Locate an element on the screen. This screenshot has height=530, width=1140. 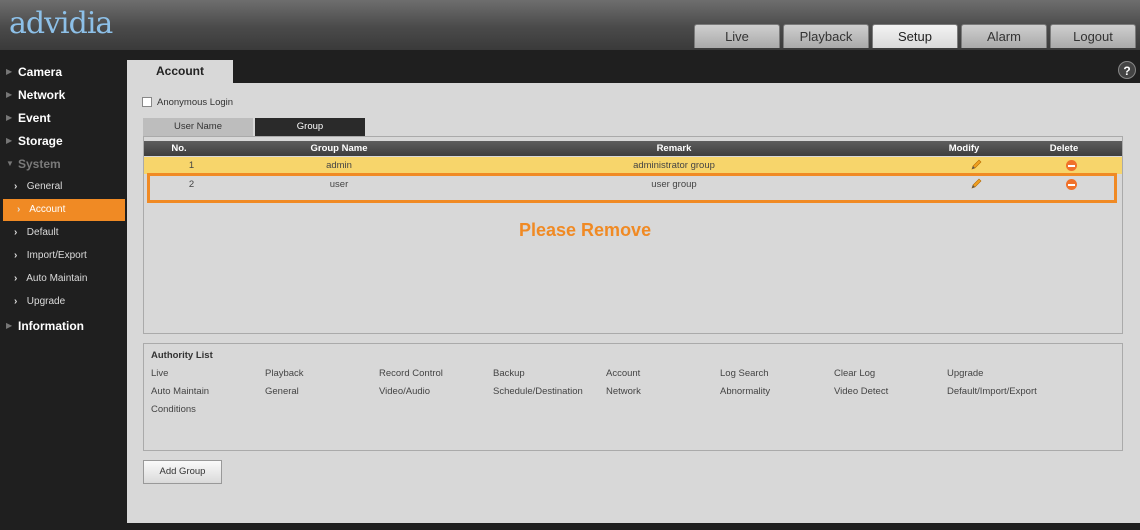
sidebar-item-label: Event is located at coordinates (34, 118).